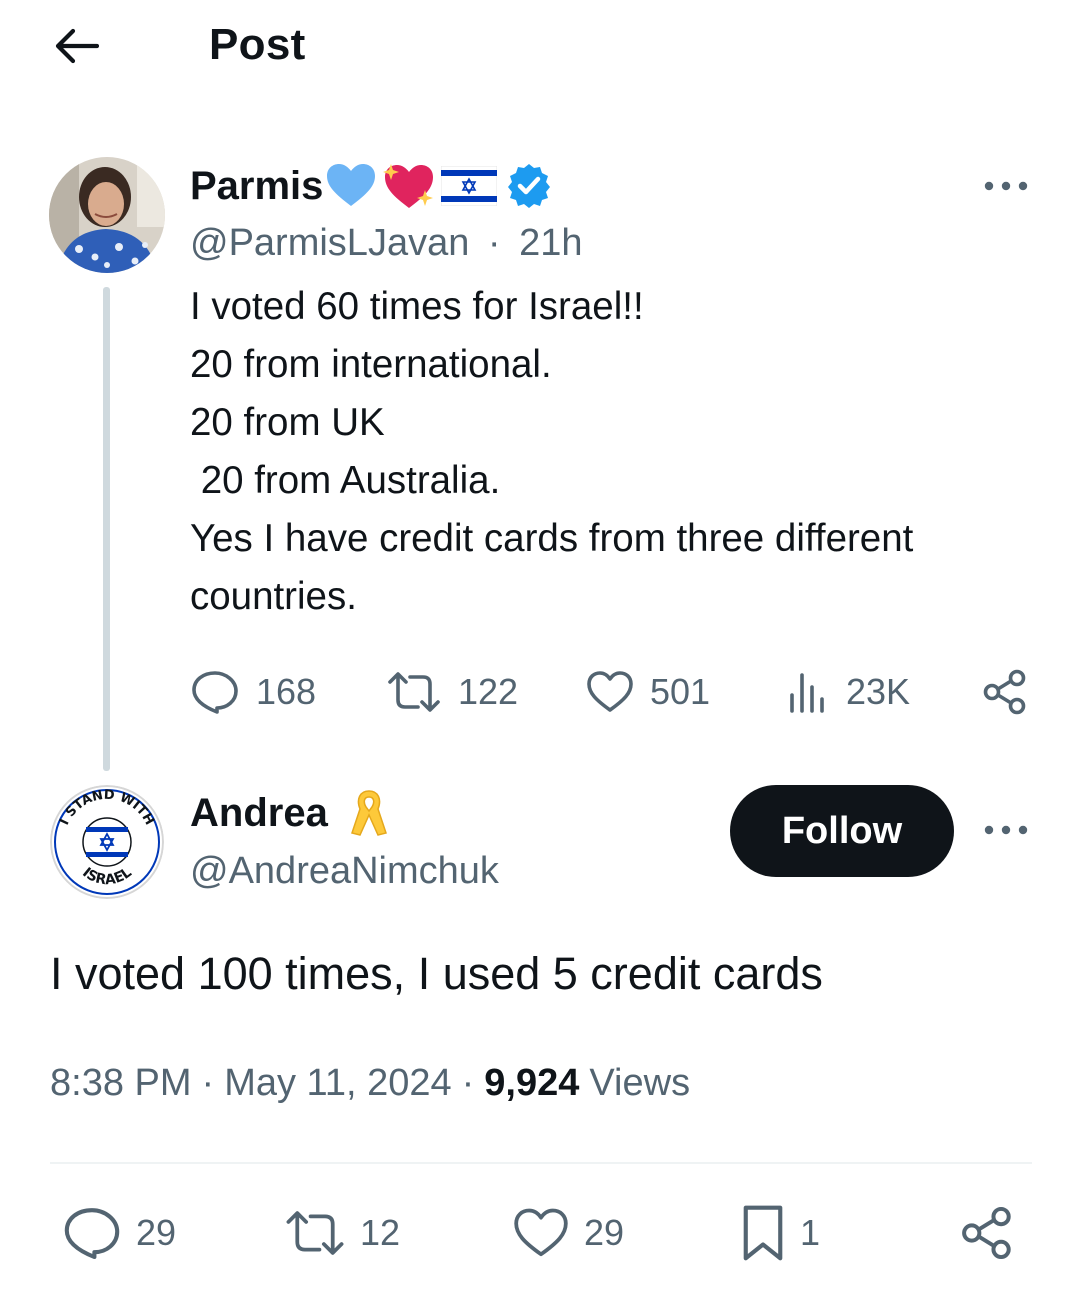 This screenshot has width=1079, height=1307. Describe the element at coordinates (680, 691) in the screenshot. I see `like-count: 501` at that location.